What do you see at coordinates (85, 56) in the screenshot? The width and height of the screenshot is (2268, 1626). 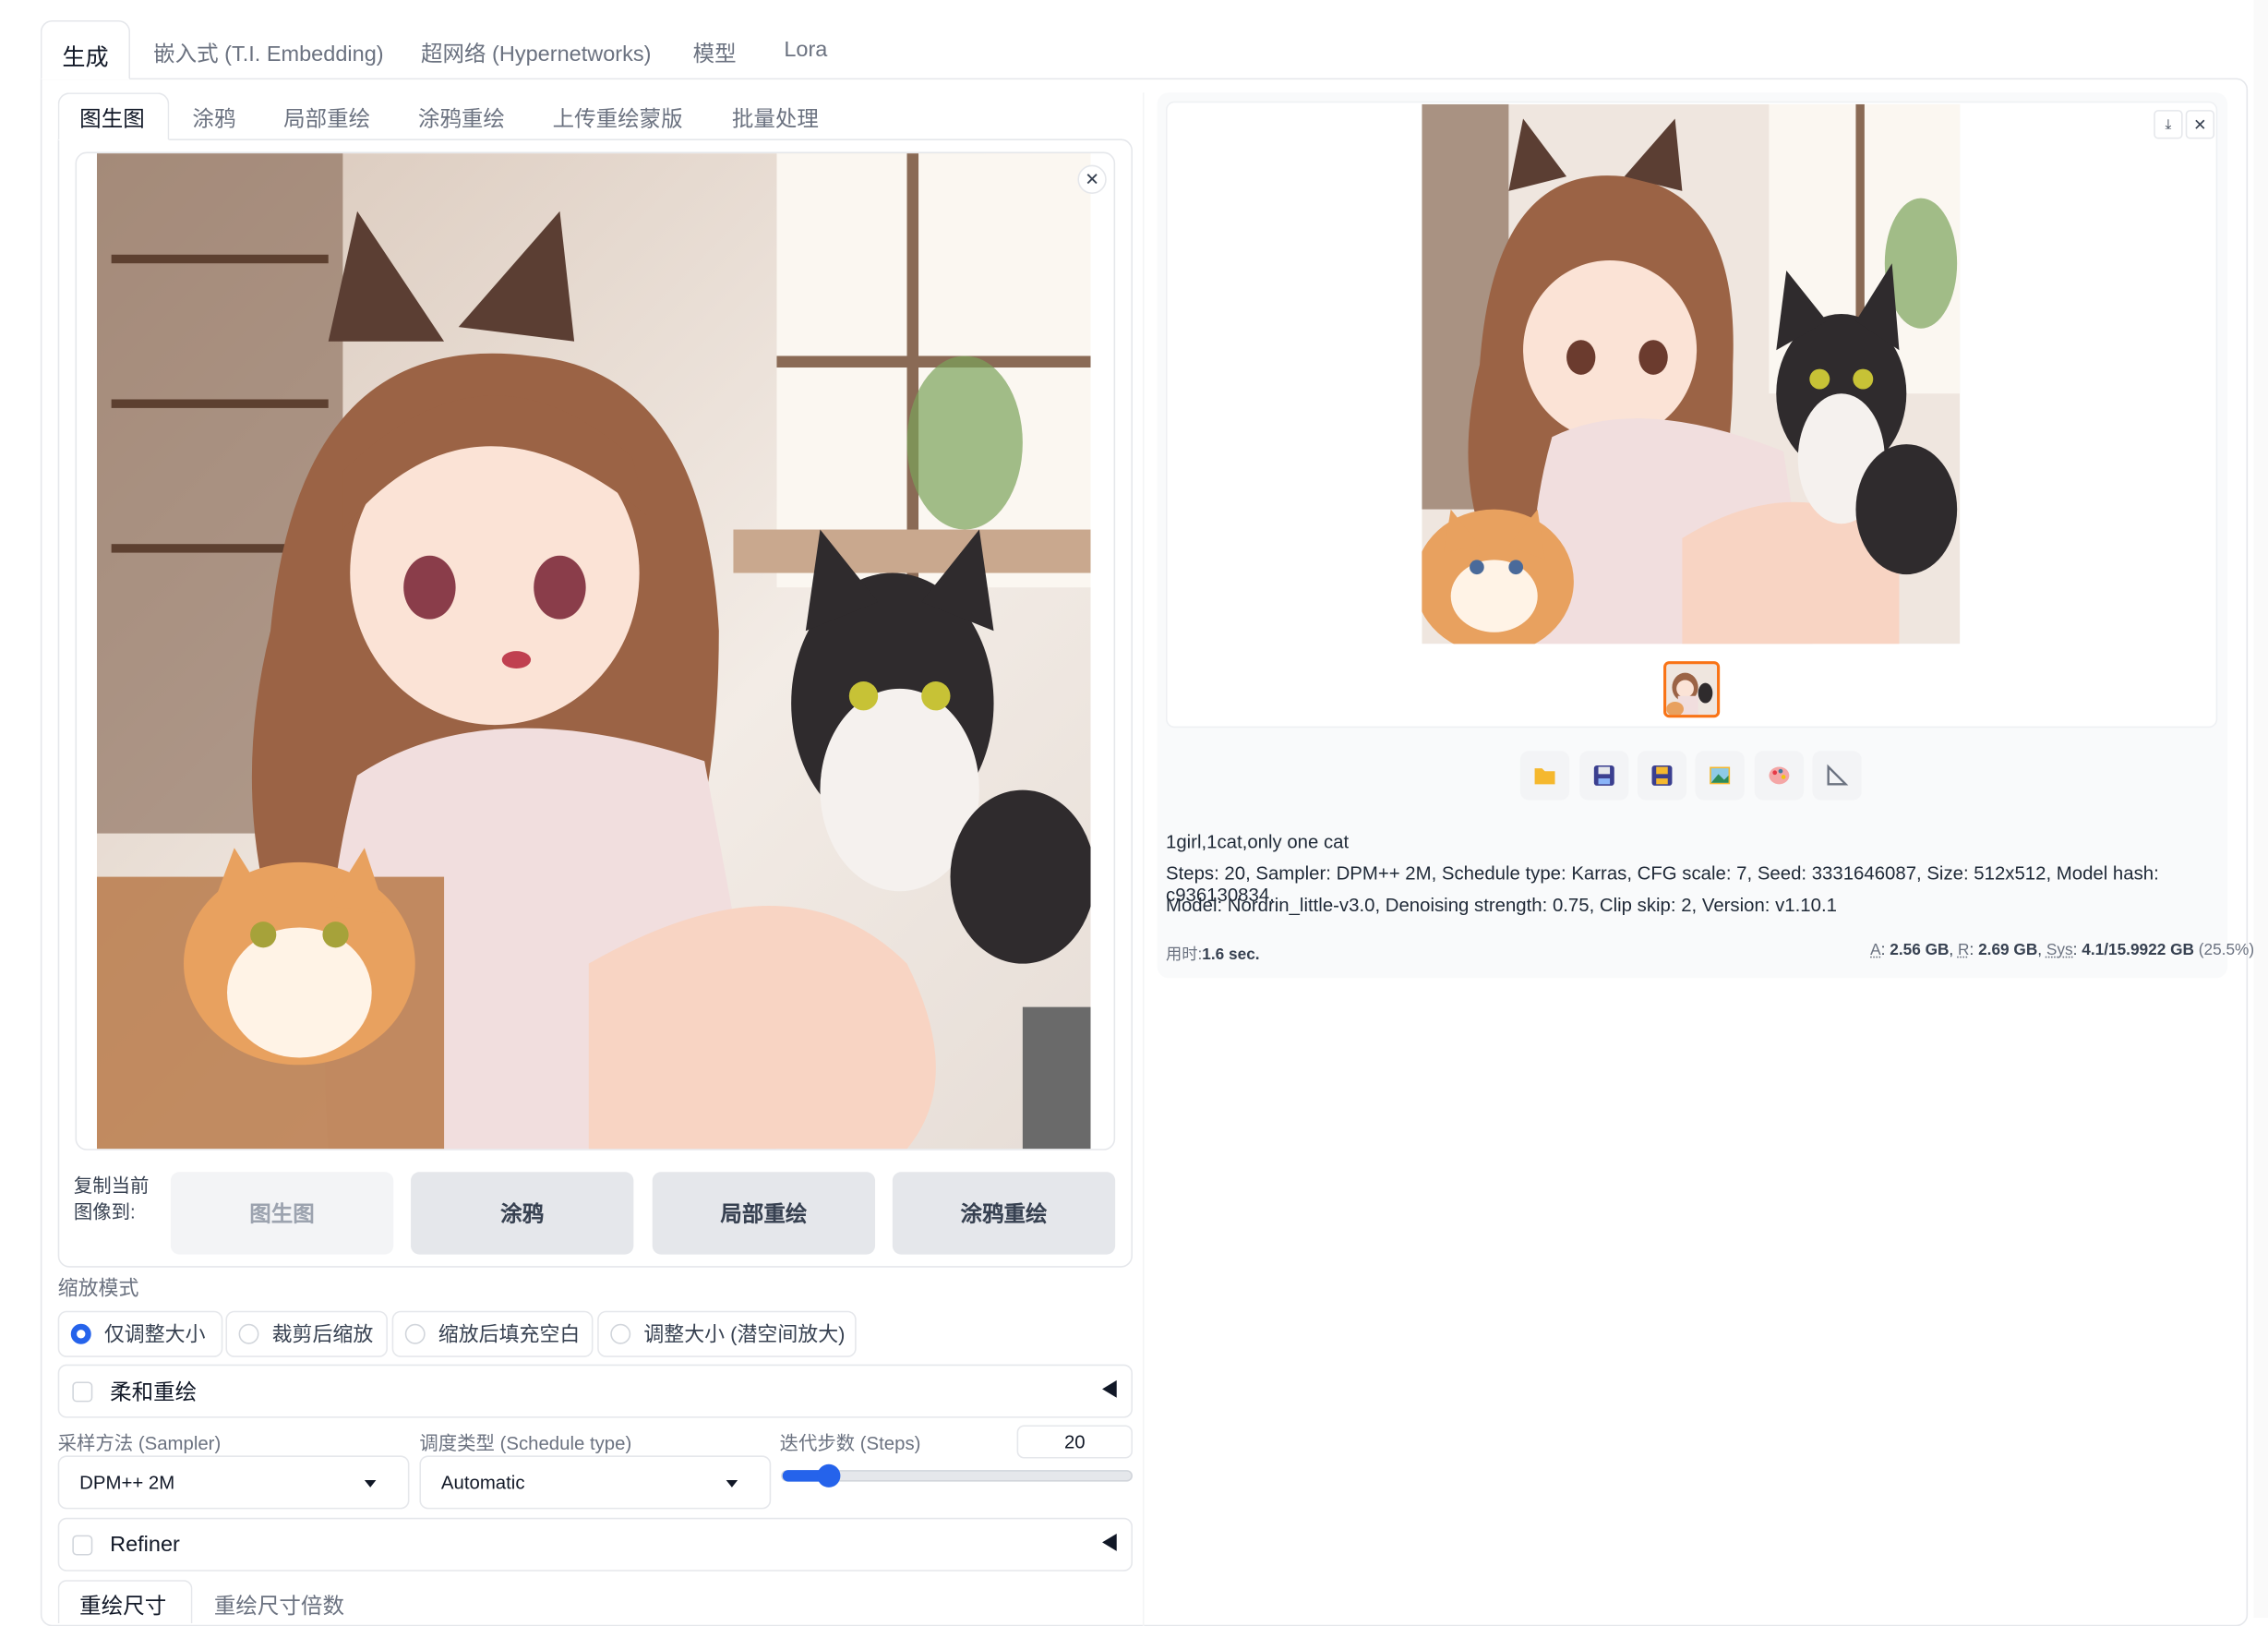 I see `tab-generate: 生成` at bounding box center [85, 56].